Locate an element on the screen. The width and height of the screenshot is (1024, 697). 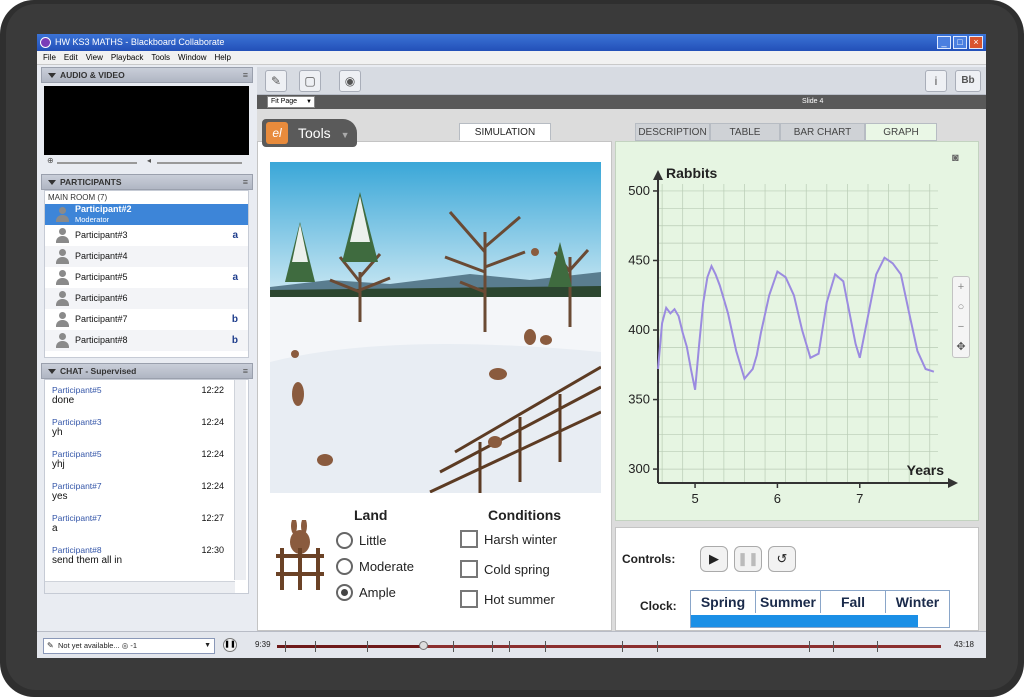
zoom-in-icon: + is located at coordinates (961, 287).